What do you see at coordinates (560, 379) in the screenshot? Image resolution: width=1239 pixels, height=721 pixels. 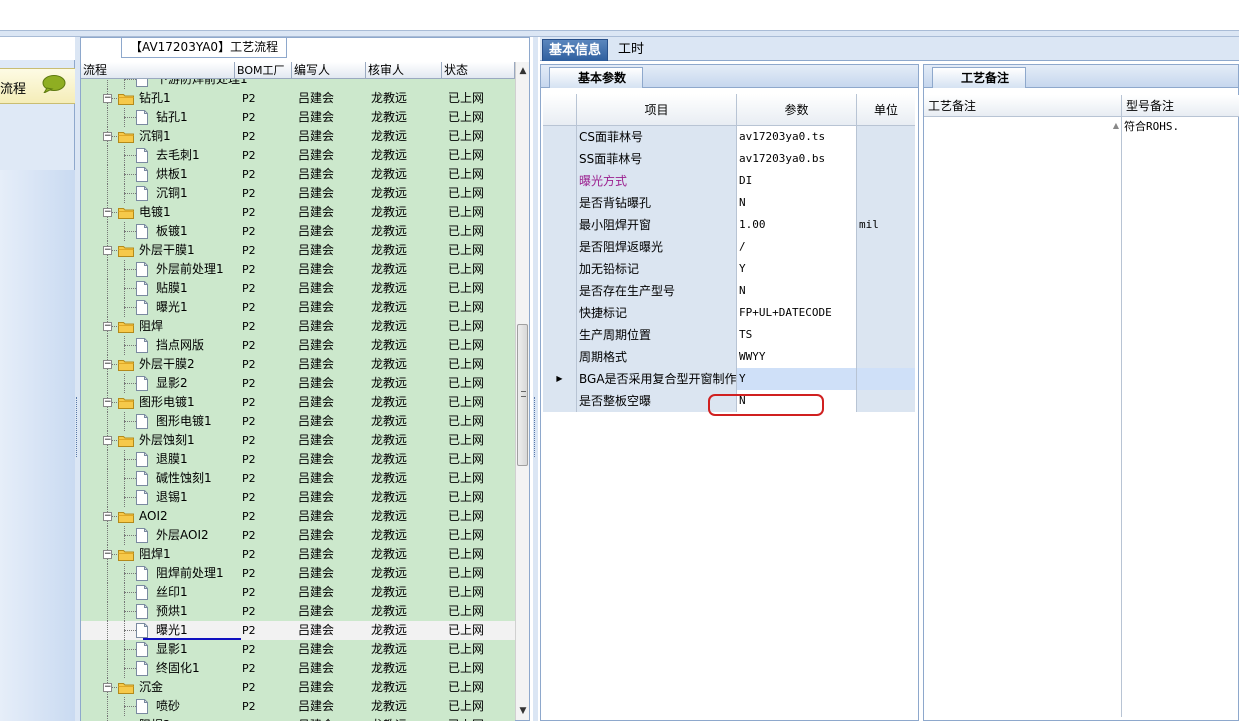 I see `current-row-arrow-icon: ▶` at bounding box center [560, 379].